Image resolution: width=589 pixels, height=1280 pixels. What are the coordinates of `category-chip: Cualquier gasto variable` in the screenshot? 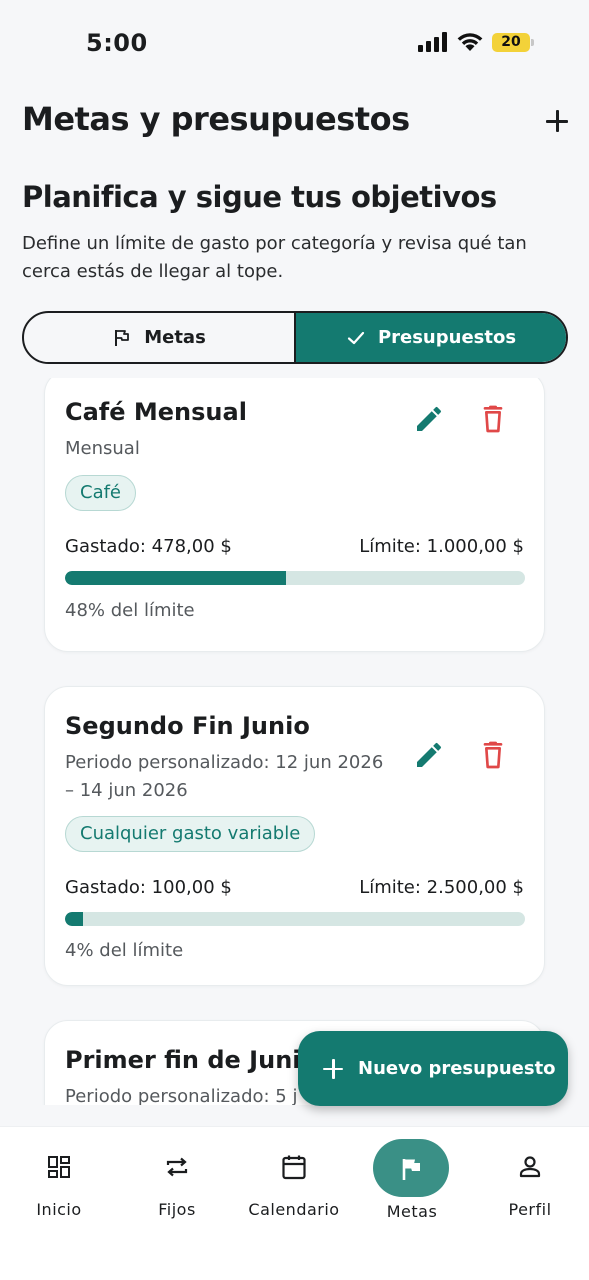 It's located at (190, 834).